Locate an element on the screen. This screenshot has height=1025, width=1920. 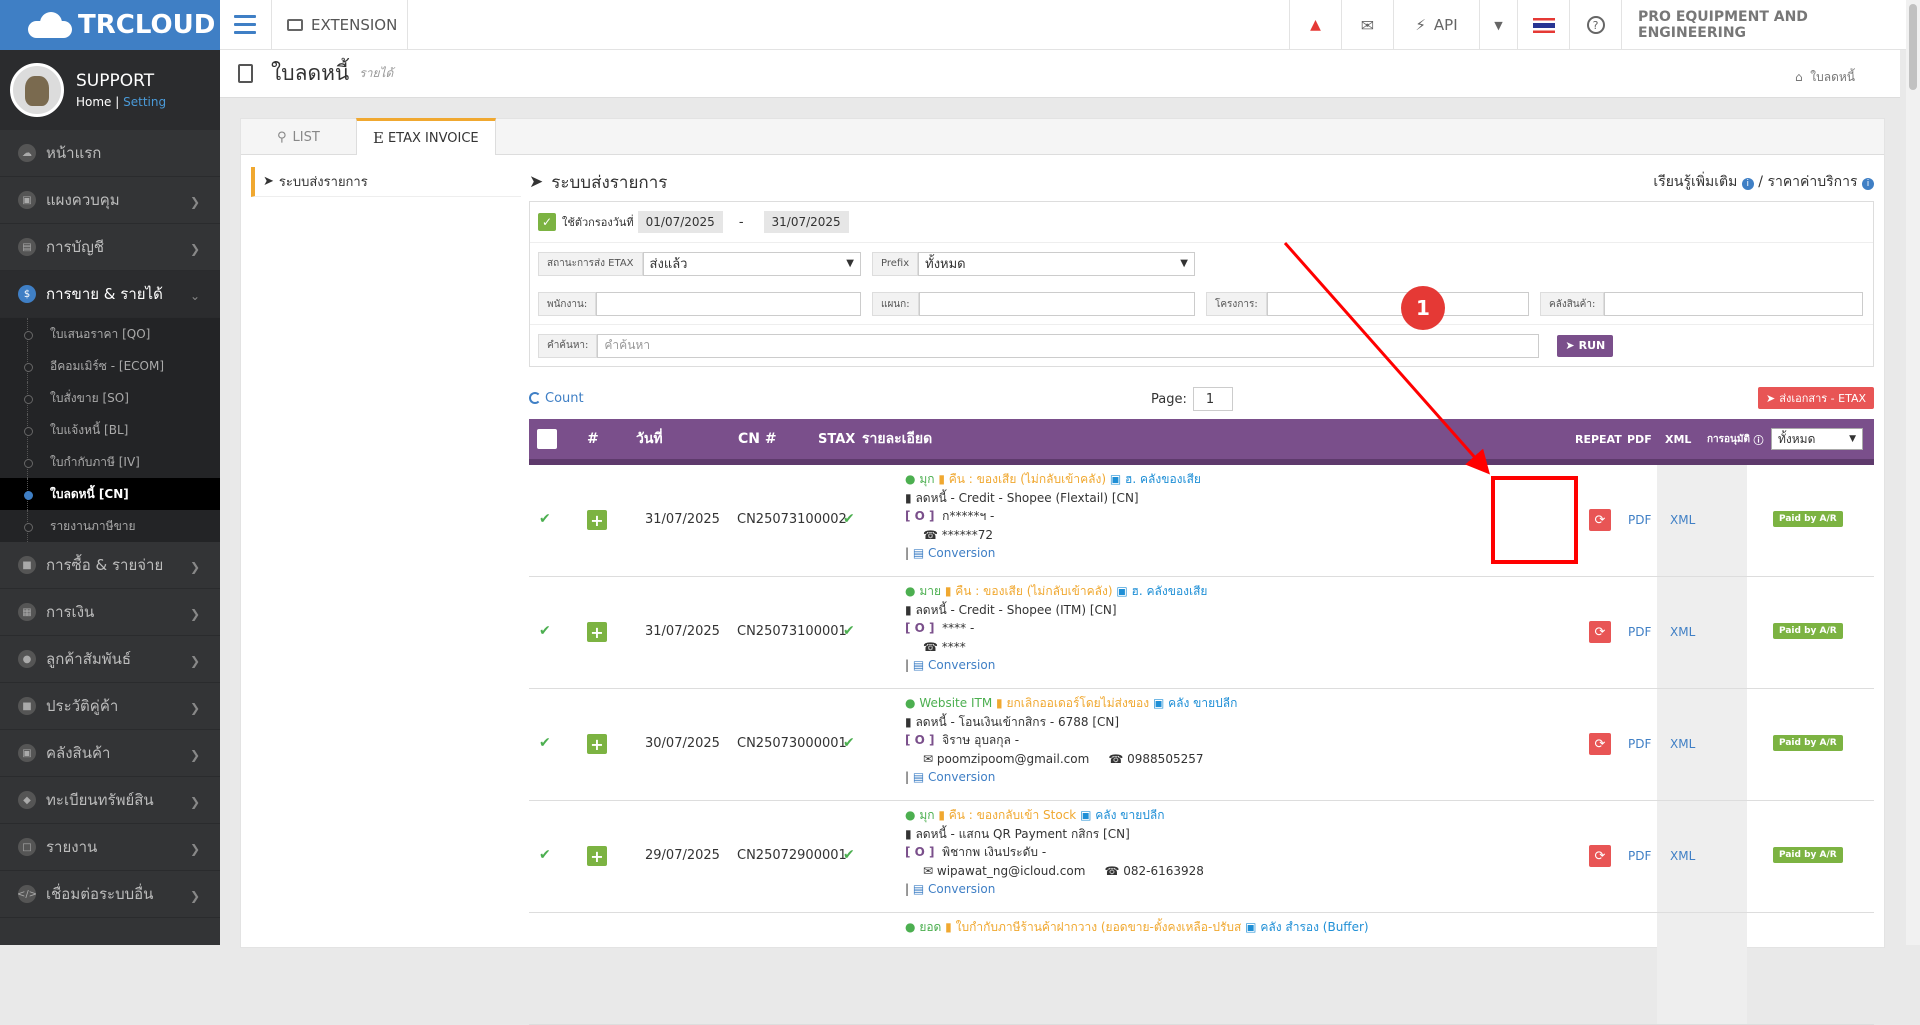
search-input: คำค้นหา is located at coordinates (1068, 345).